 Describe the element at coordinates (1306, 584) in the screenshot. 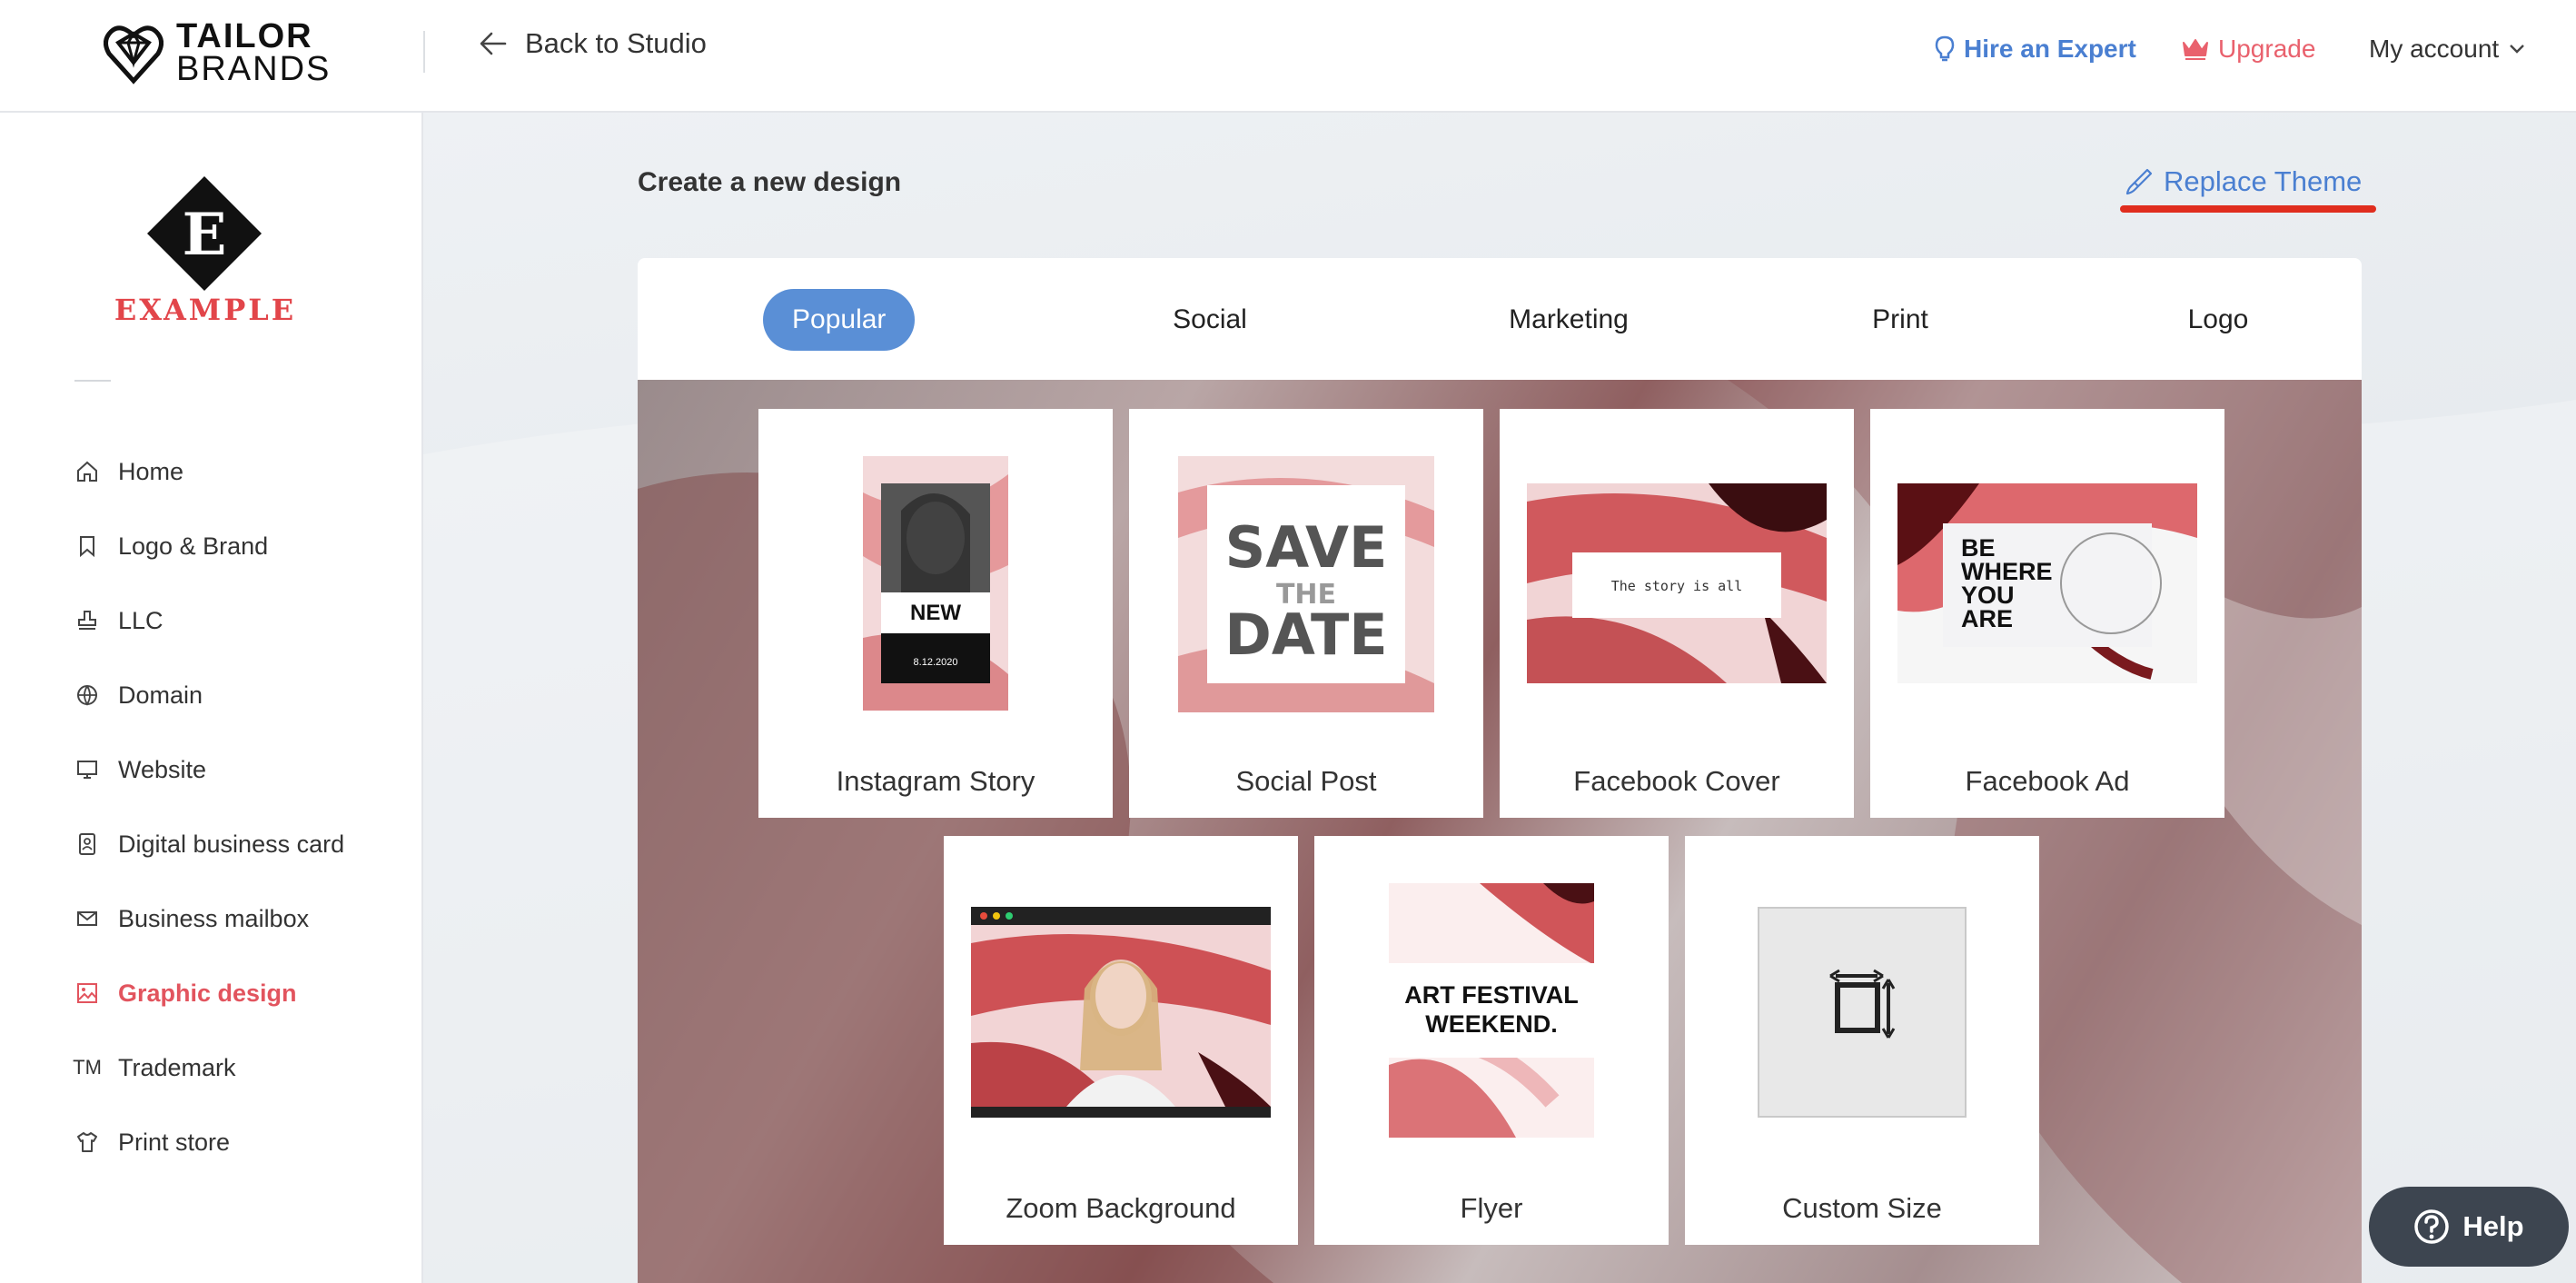

I see `social-post-thumbnail: SAVE THE DATE` at that location.